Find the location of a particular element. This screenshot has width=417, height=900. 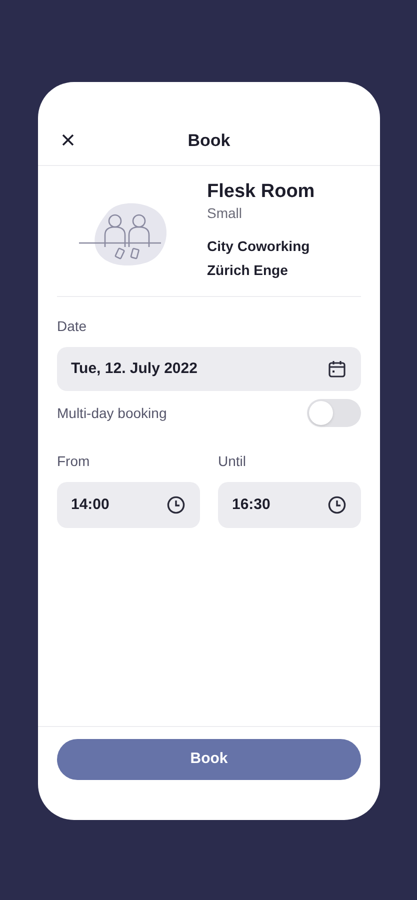

multi-day-label: Multi-day booking is located at coordinates (112, 413).